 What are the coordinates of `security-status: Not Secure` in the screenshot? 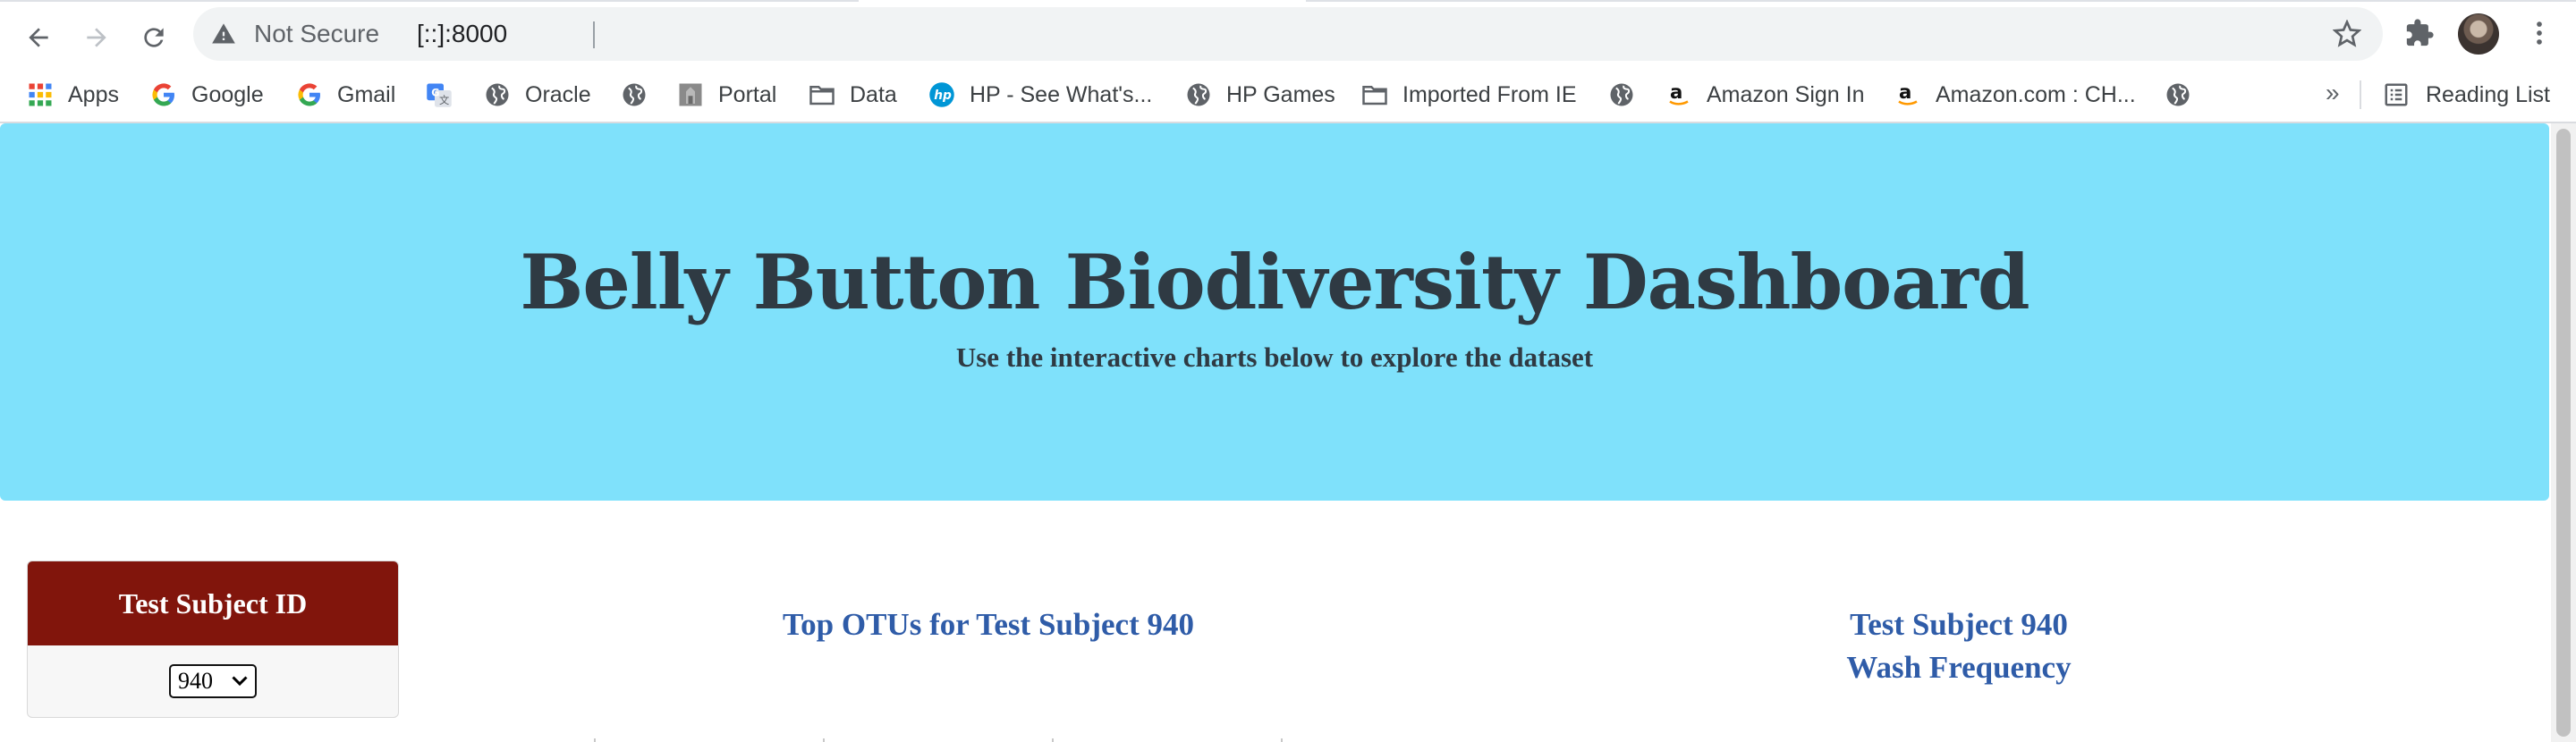 It's located at (316, 34).